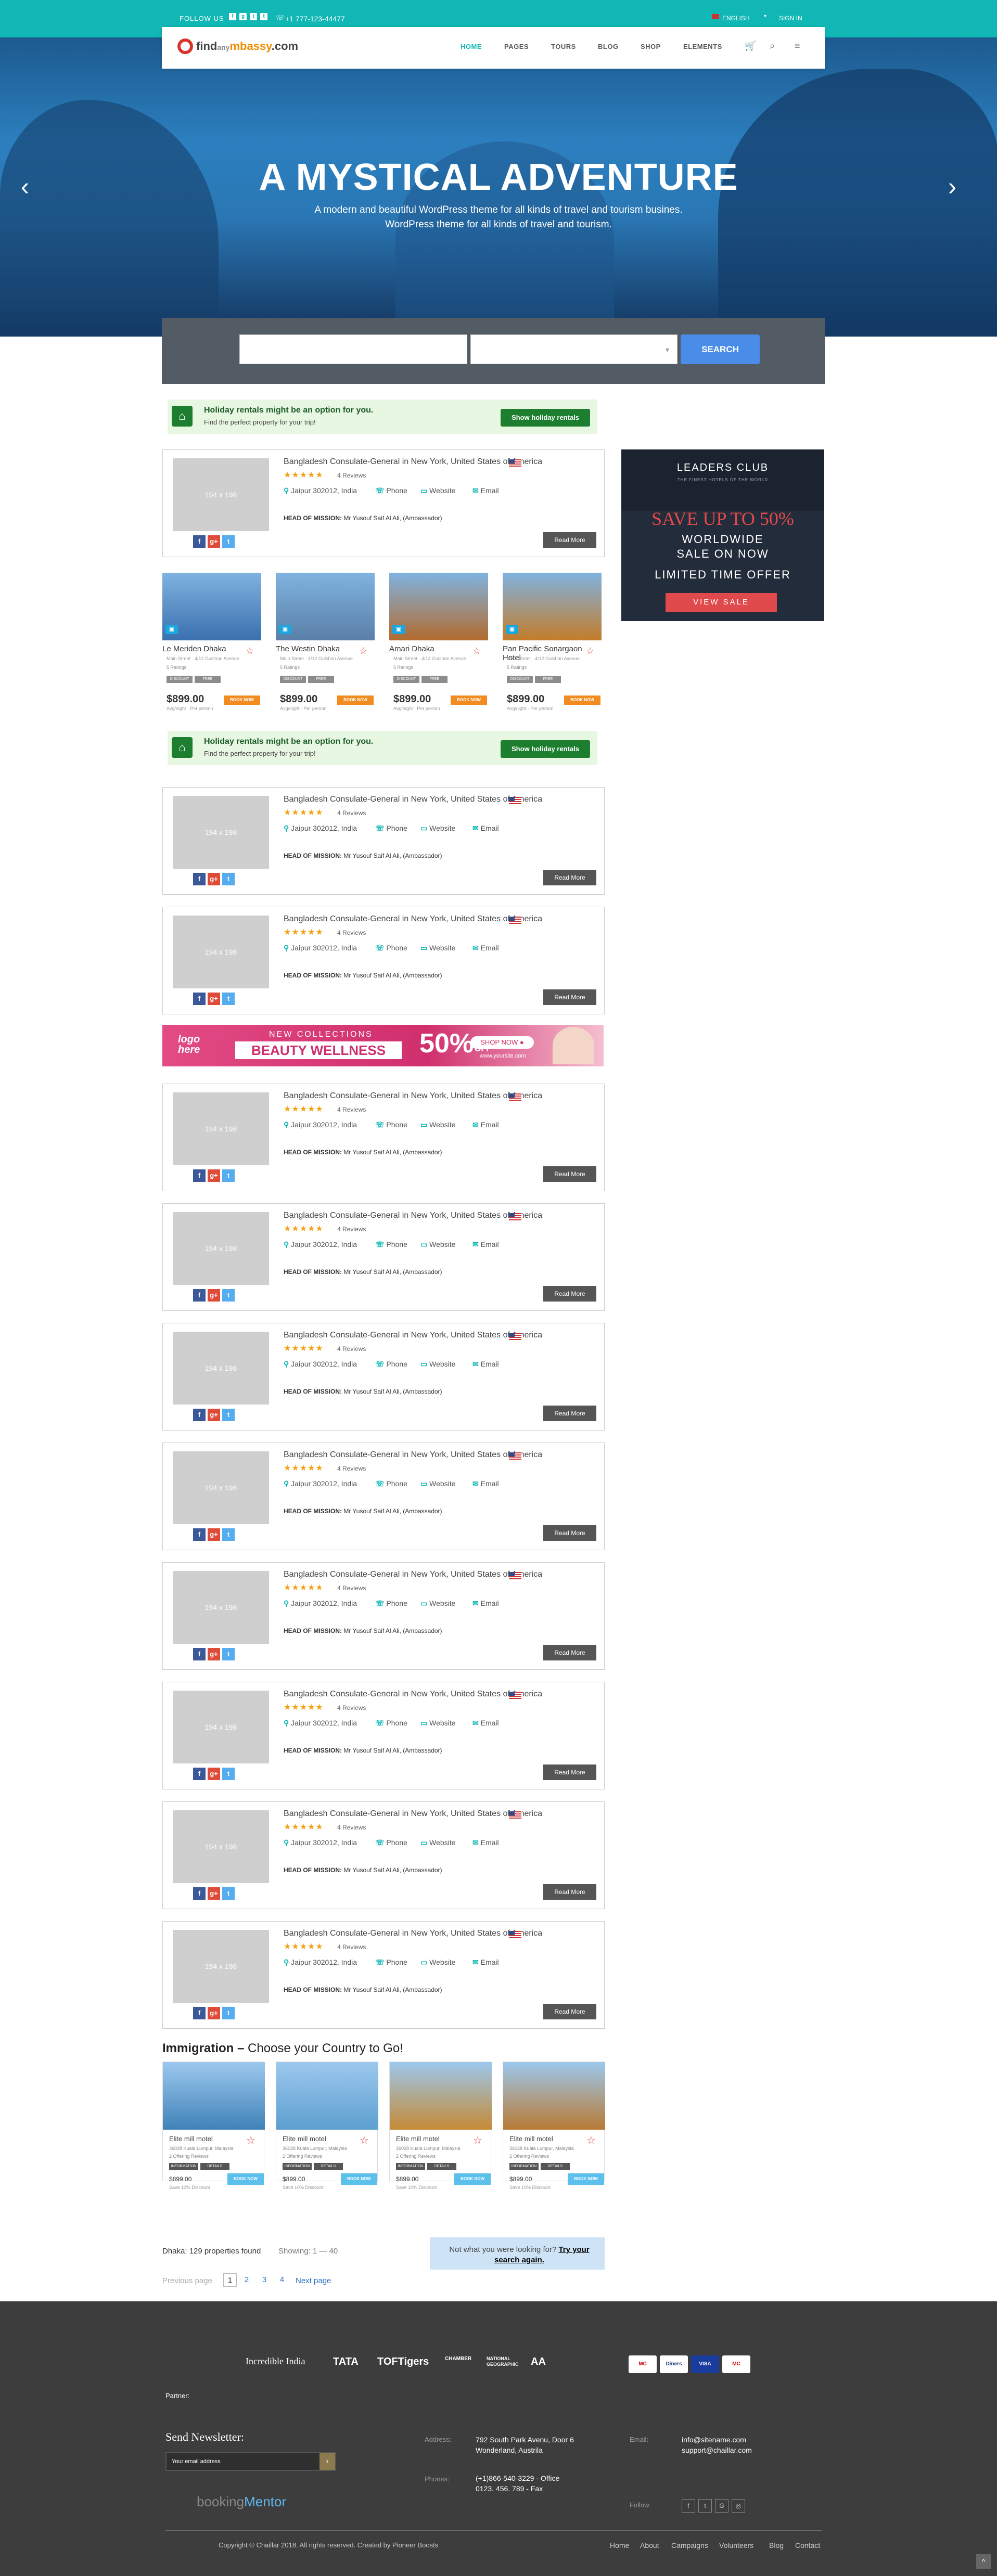  What do you see at coordinates (797, 46) in the screenshot?
I see `menu-icon: ≡` at bounding box center [797, 46].